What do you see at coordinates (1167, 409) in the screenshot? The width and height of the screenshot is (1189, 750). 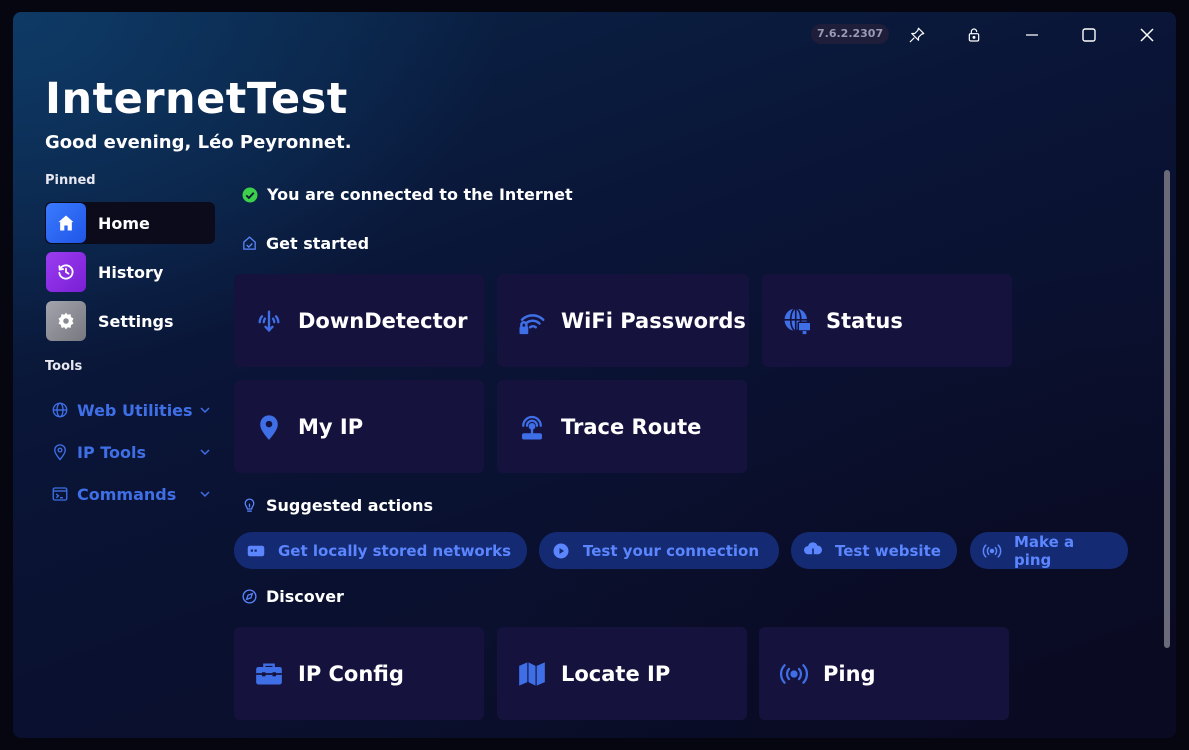 I see `scrollbar` at bounding box center [1167, 409].